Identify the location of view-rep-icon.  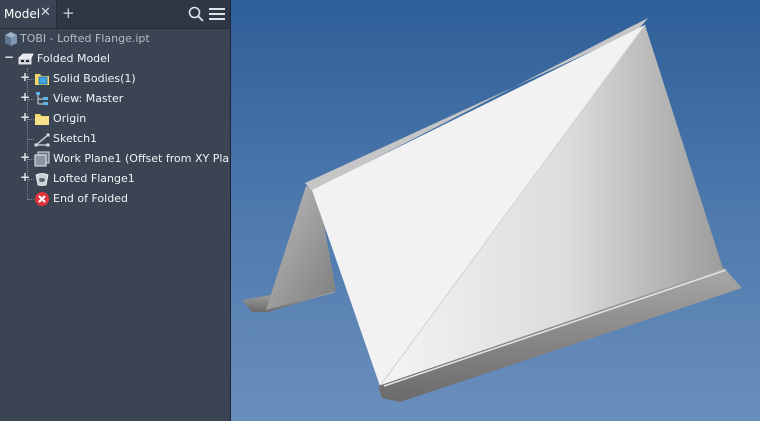
(42, 98).